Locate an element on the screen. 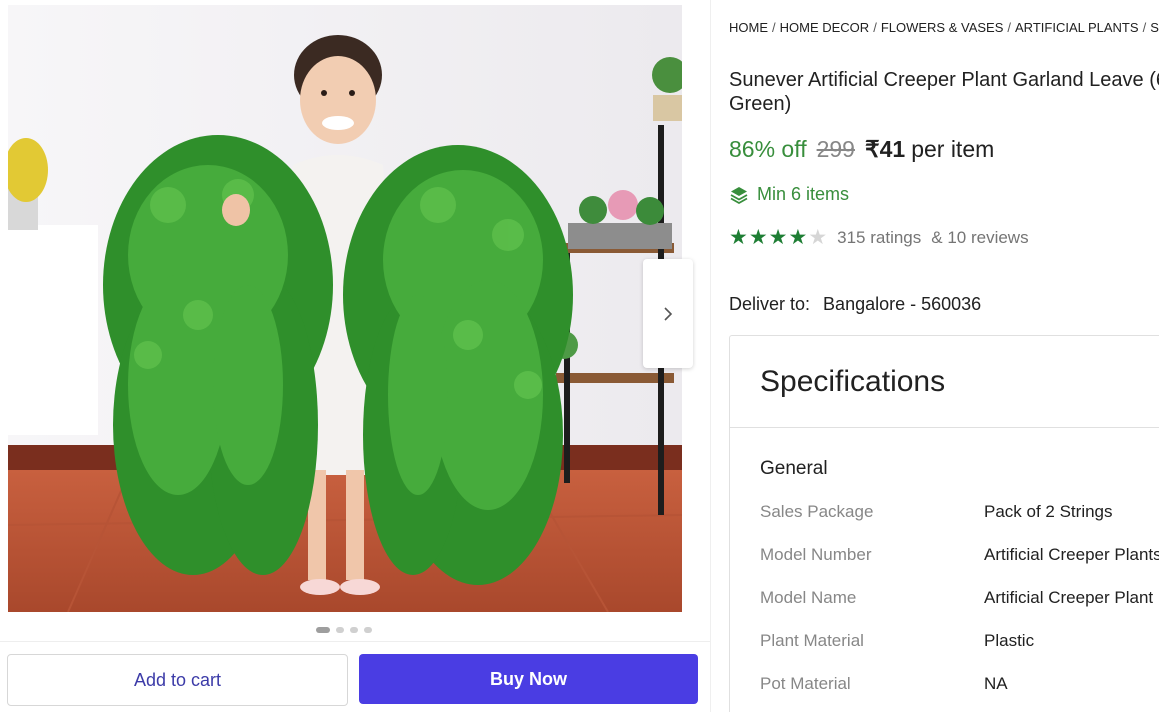  price-unit: per item is located at coordinates (953, 149).